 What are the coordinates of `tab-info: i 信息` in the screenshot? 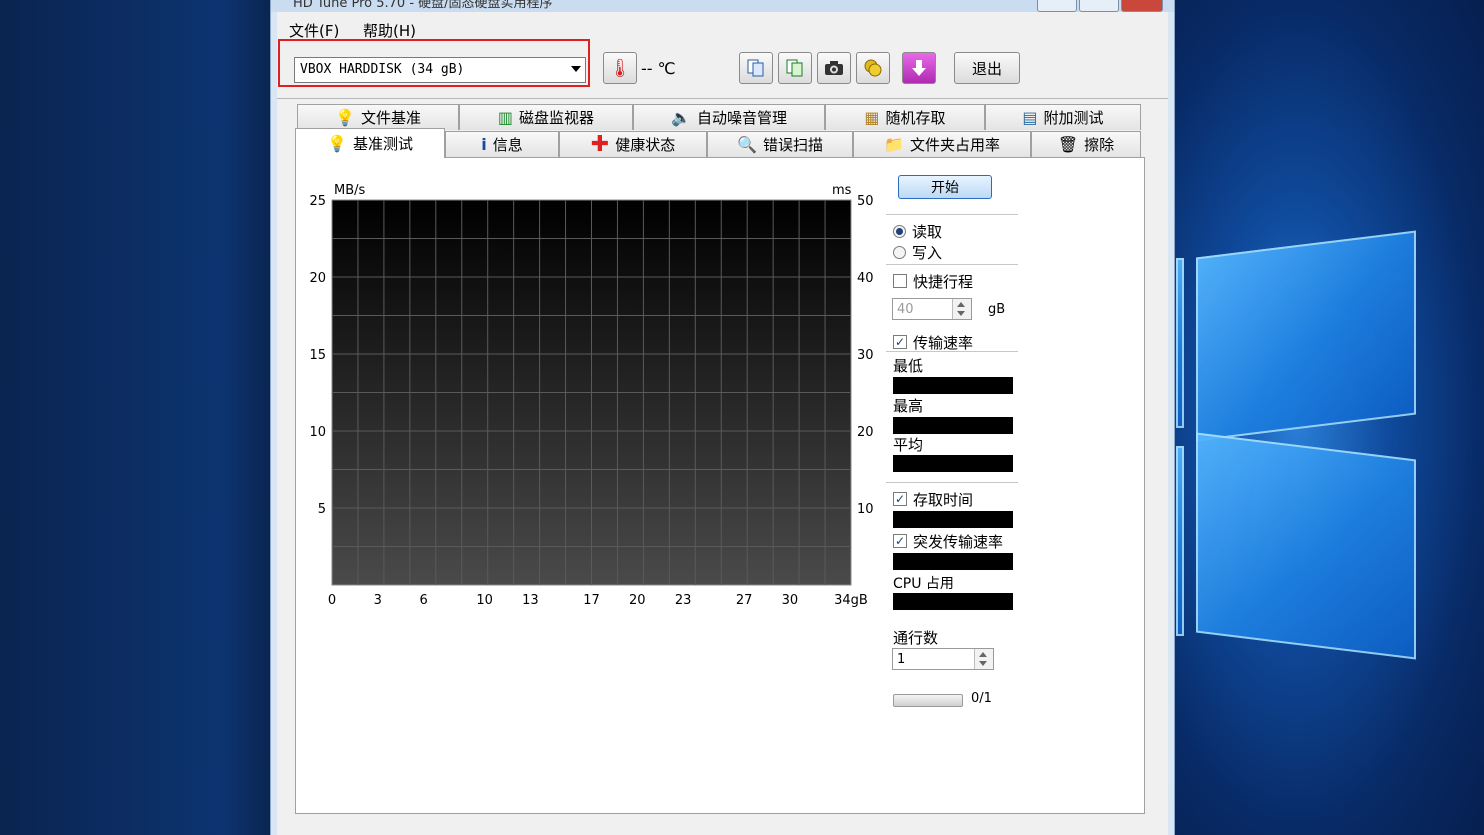 It's located at (502, 144).